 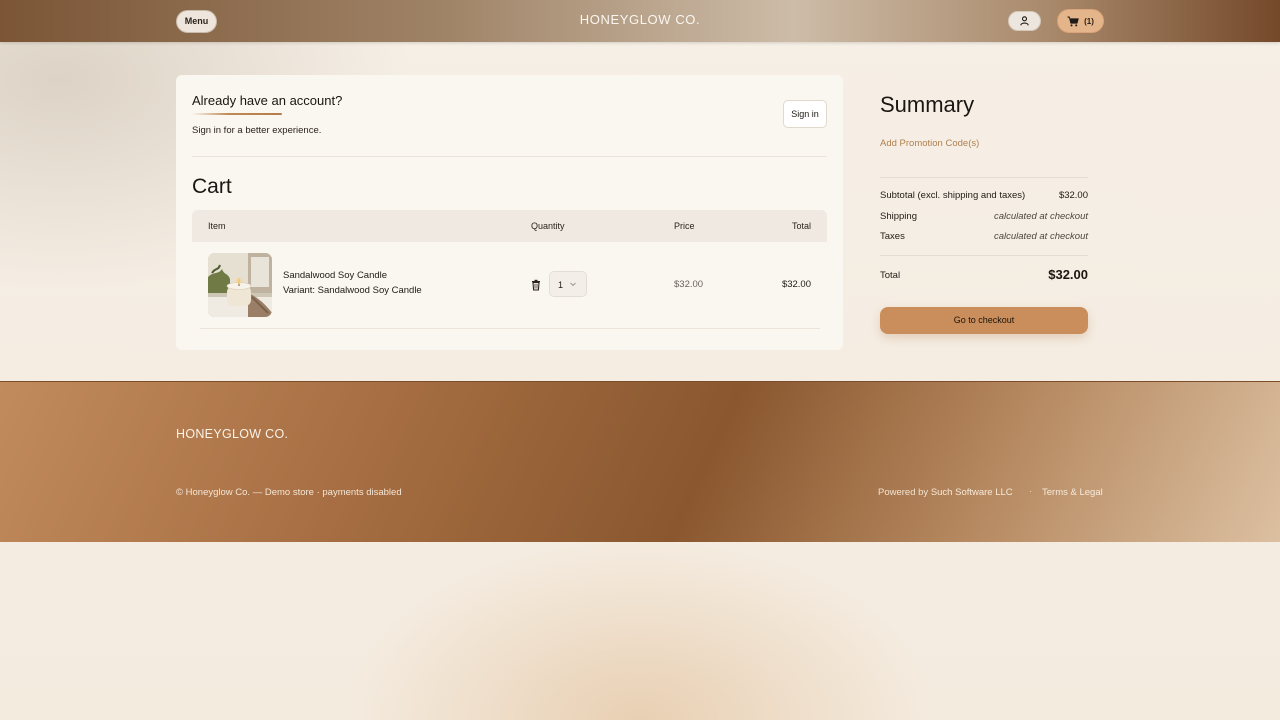 I want to click on quantity-select: 1, so click(x=568, y=284).